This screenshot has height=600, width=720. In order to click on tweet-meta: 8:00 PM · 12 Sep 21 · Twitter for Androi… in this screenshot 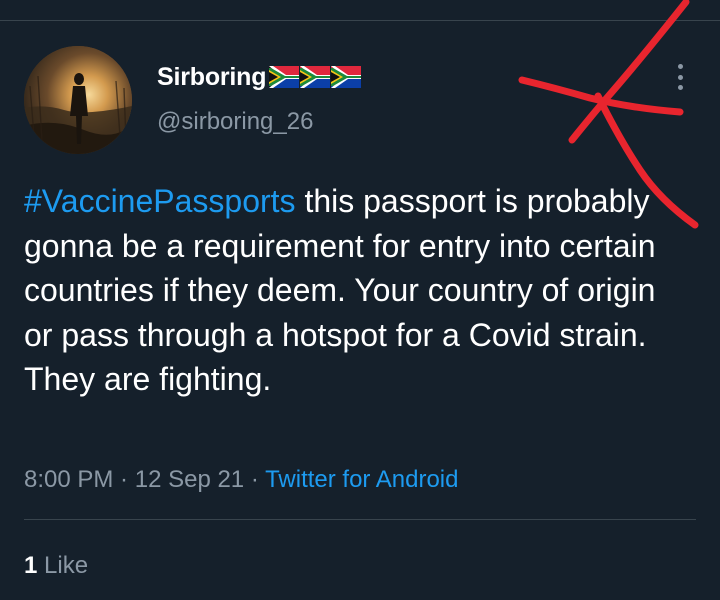, I will do `click(241, 480)`.